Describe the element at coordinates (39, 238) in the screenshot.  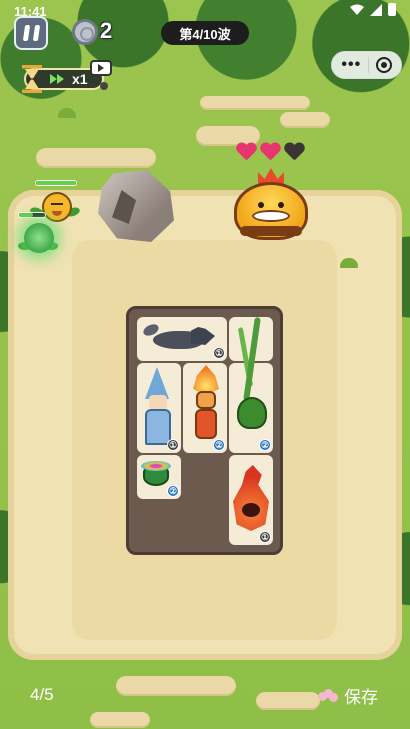
I see `enemy-slime` at that location.